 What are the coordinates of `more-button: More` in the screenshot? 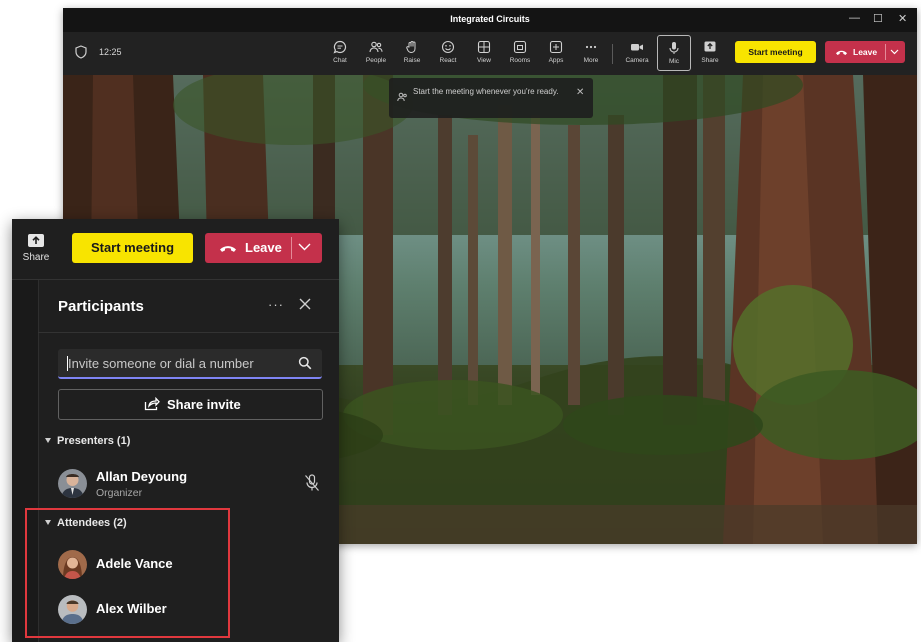 It's located at (591, 53).